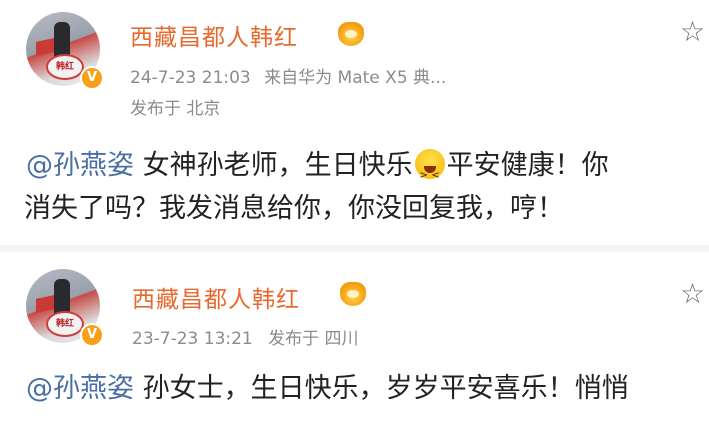 This screenshot has width=709, height=425. I want to click on post-timestamp: 23-7-23 13:21, so click(192, 339).